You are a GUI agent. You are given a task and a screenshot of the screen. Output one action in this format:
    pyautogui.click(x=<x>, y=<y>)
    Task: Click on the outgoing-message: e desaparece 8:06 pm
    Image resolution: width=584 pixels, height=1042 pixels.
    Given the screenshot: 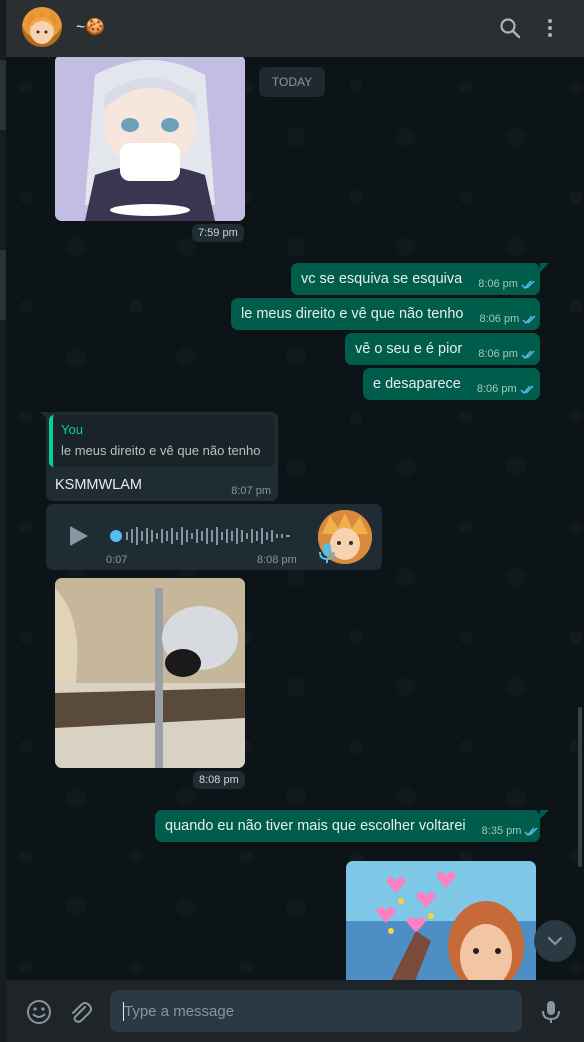 What is the action you would take?
    pyautogui.click(x=451, y=384)
    